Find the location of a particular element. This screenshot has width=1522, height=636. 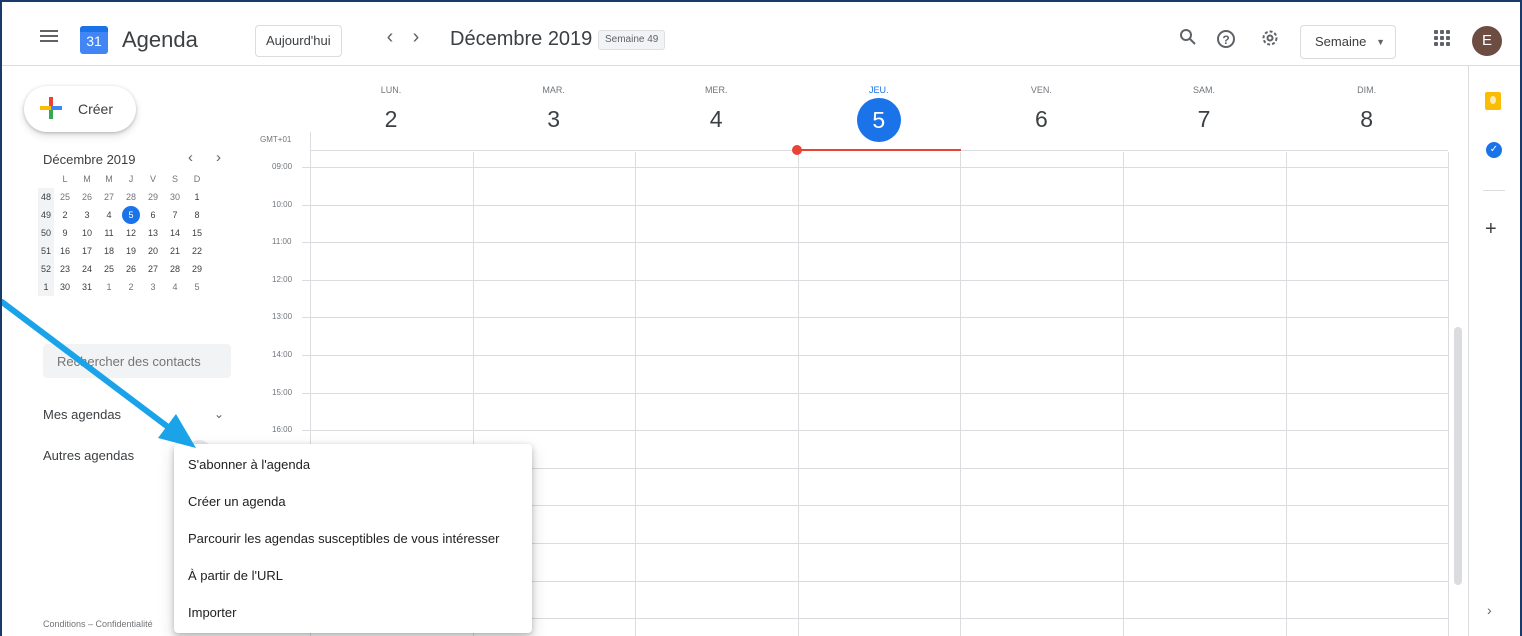

mini-day-number: 13 is located at coordinates (152, 233).